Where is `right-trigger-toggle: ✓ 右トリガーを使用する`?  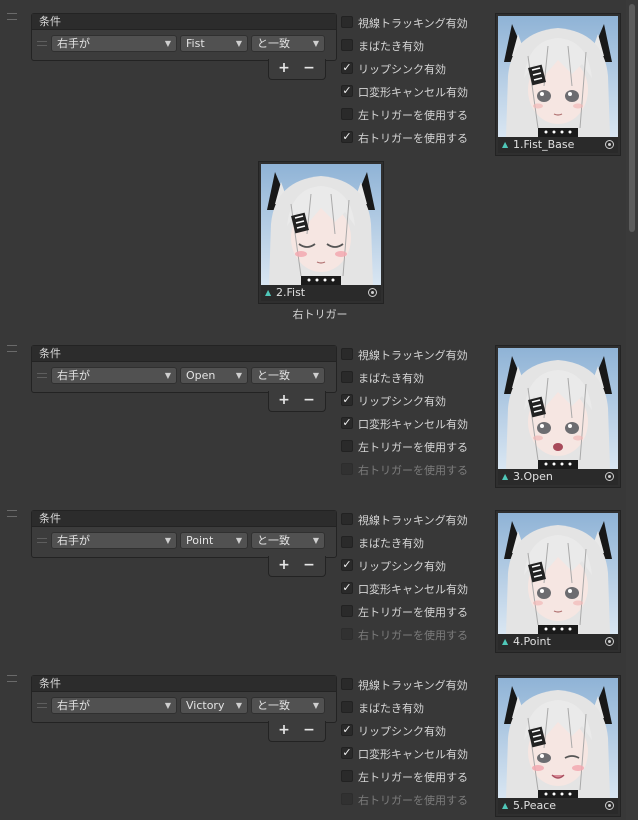
right-trigger-toggle: ✓ 右トリガーを使用する is located at coordinates (410, 138).